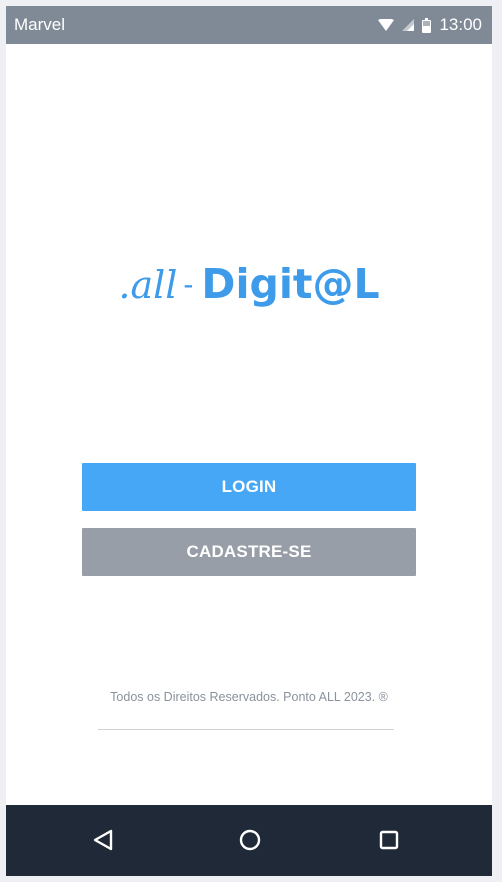  What do you see at coordinates (408, 25) in the screenshot?
I see `signal-icon` at bounding box center [408, 25].